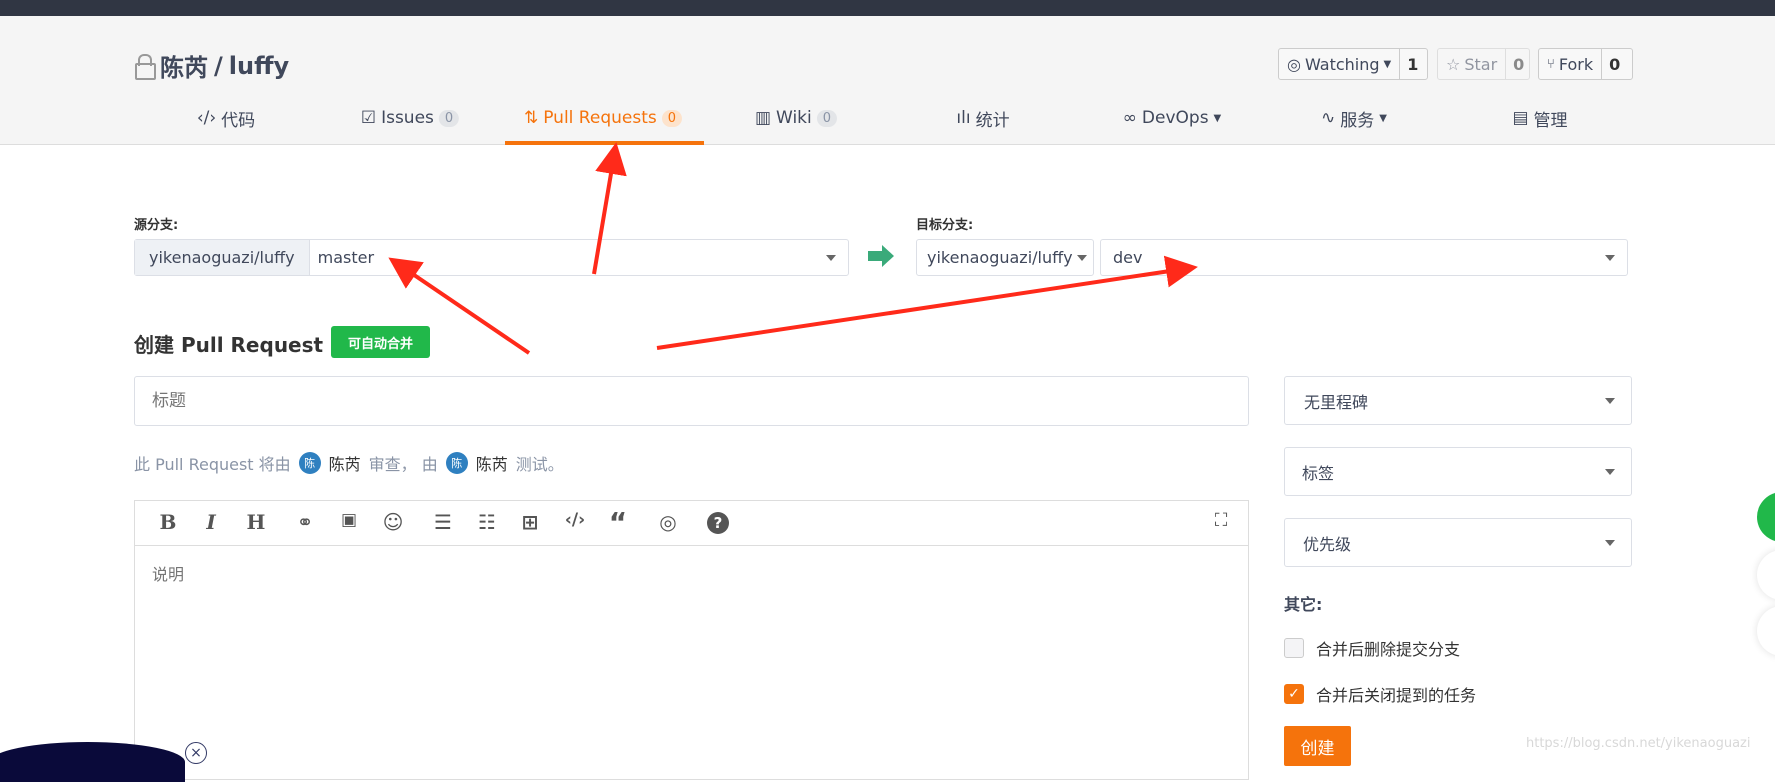 The image size is (1775, 782). What do you see at coordinates (1221, 520) in the screenshot?
I see `fullscreen-icon: ⛶` at bounding box center [1221, 520].